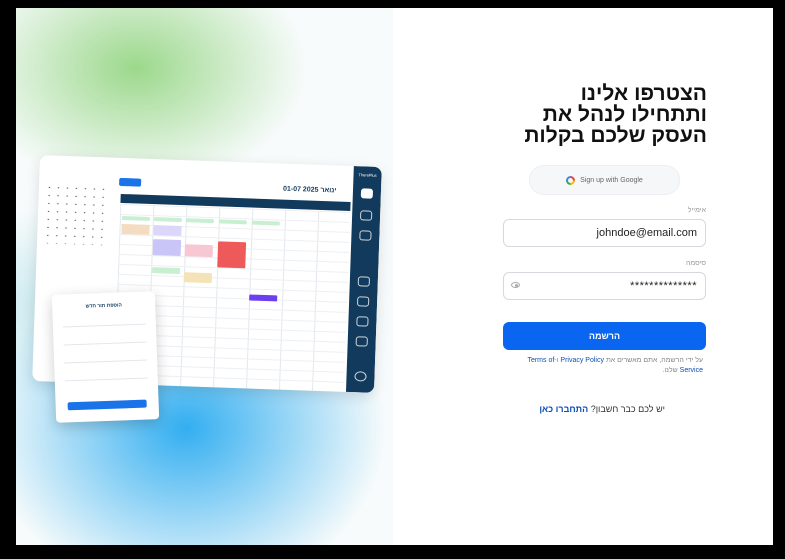 This screenshot has height=559, width=785. I want to click on title-line-3: העסק שלכם בקלות, so click(615, 135).